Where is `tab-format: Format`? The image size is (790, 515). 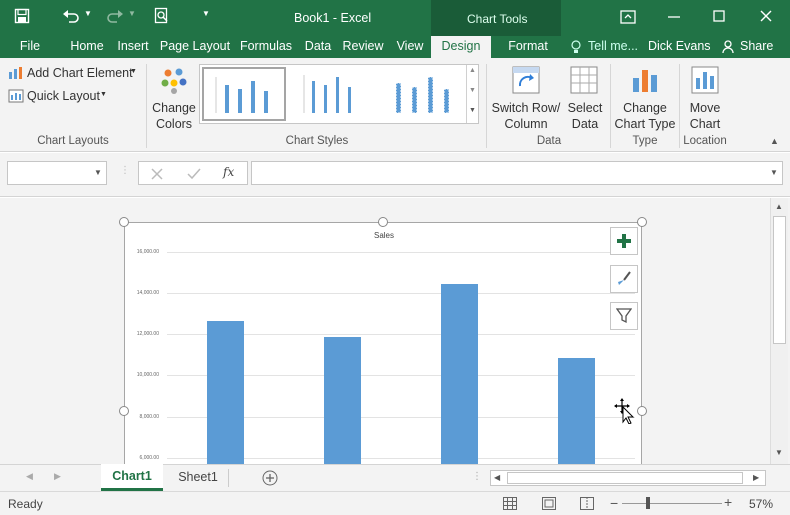
tab-format: Format is located at coordinates (528, 47).